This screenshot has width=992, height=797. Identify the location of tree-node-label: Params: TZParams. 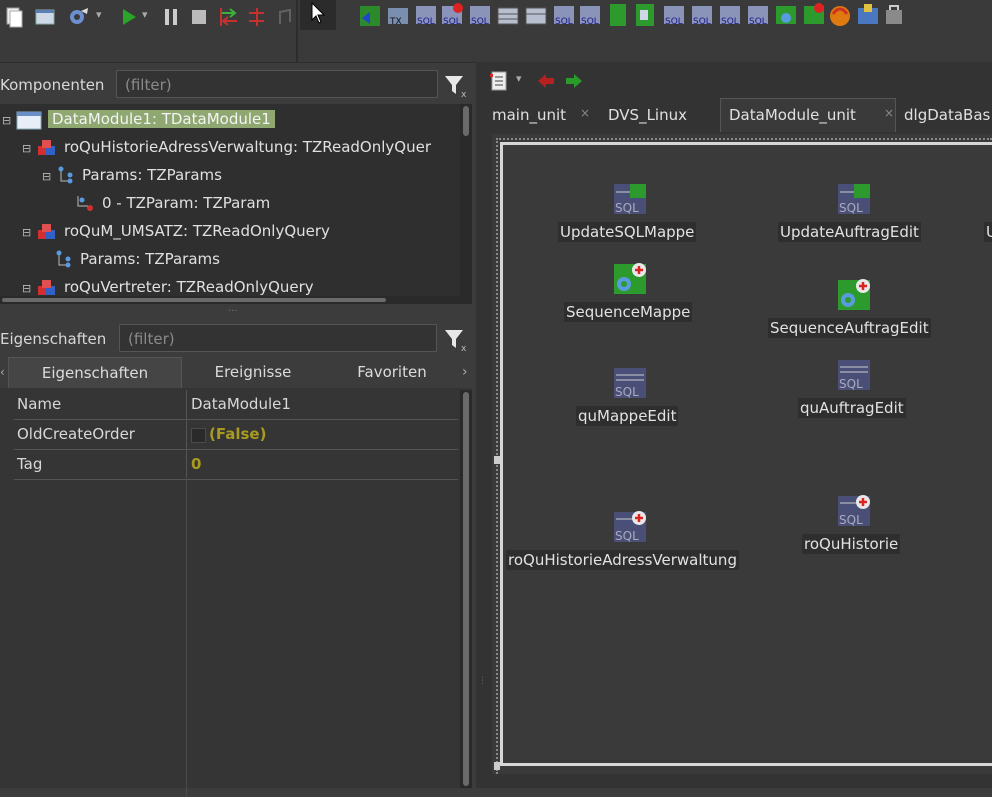
(152, 175).